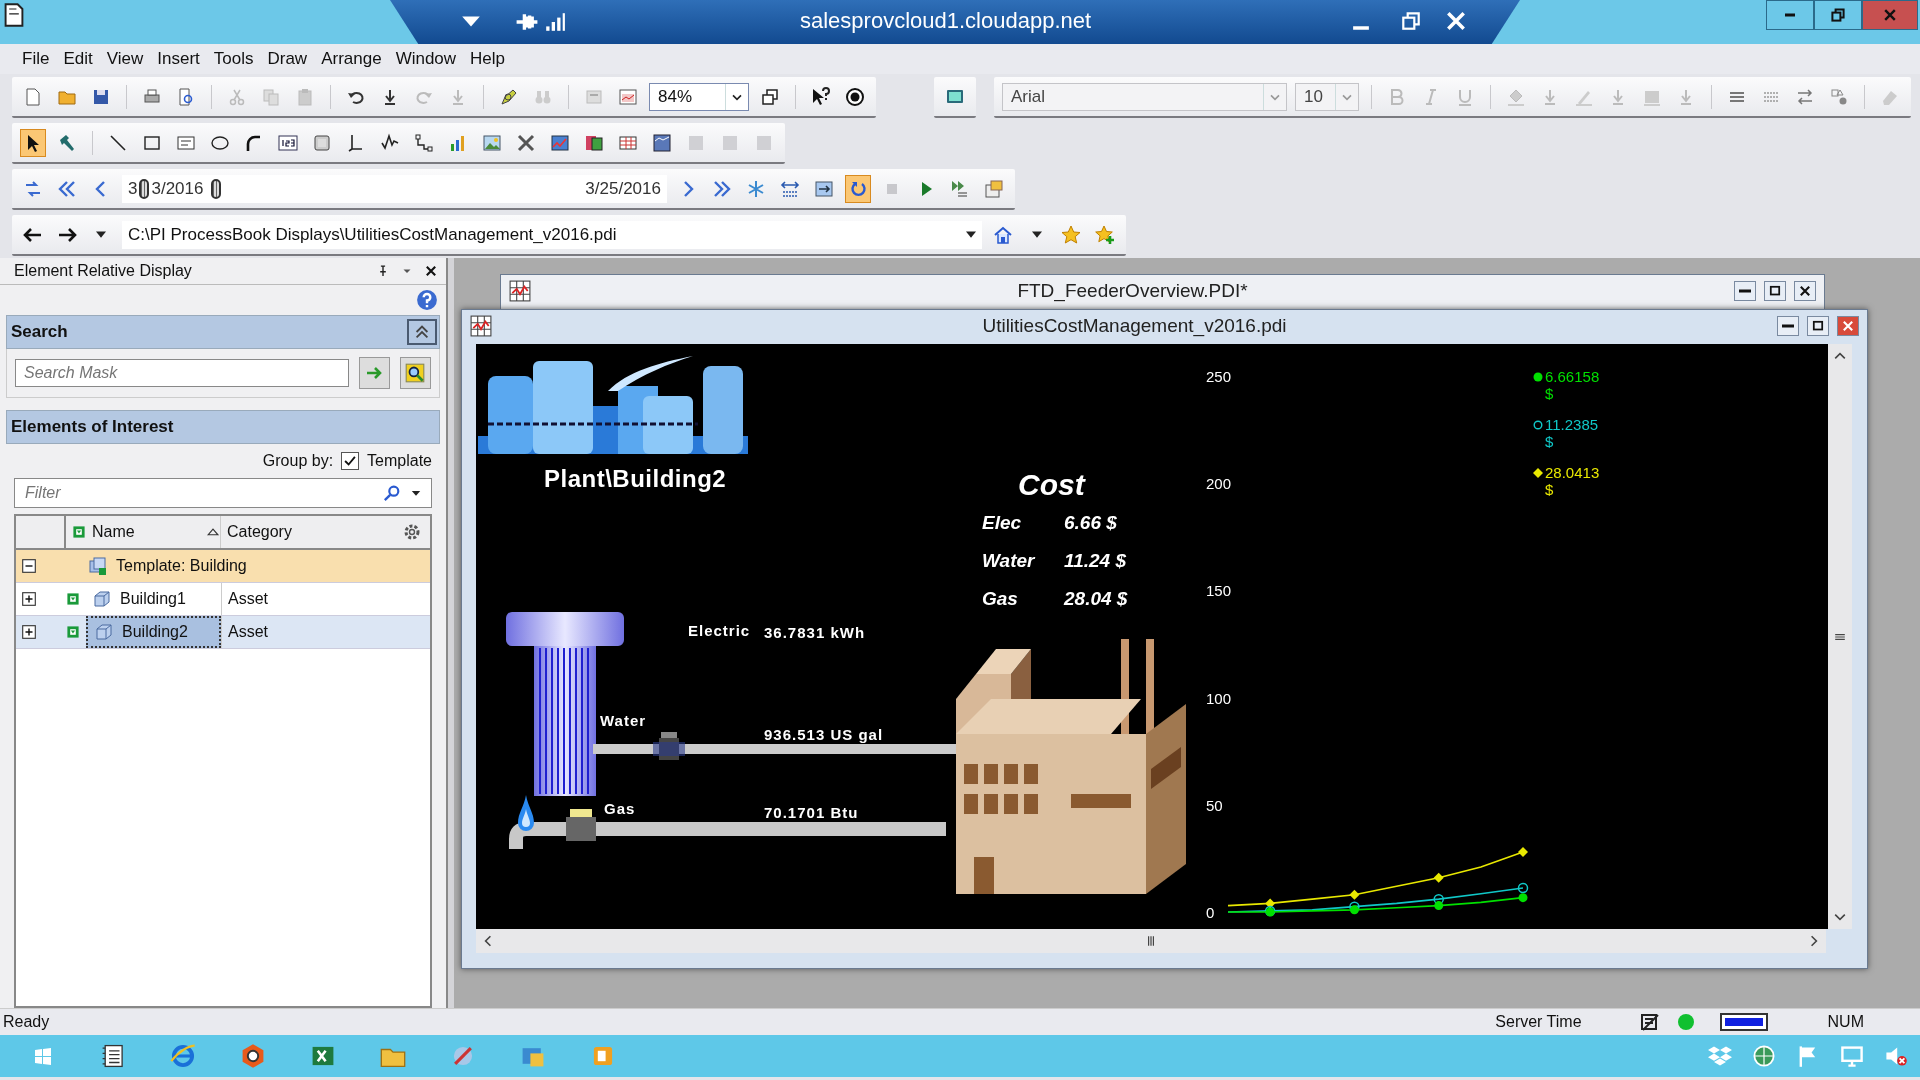 The image size is (1920, 1080). I want to click on menu-item: Draw, so click(287, 59).